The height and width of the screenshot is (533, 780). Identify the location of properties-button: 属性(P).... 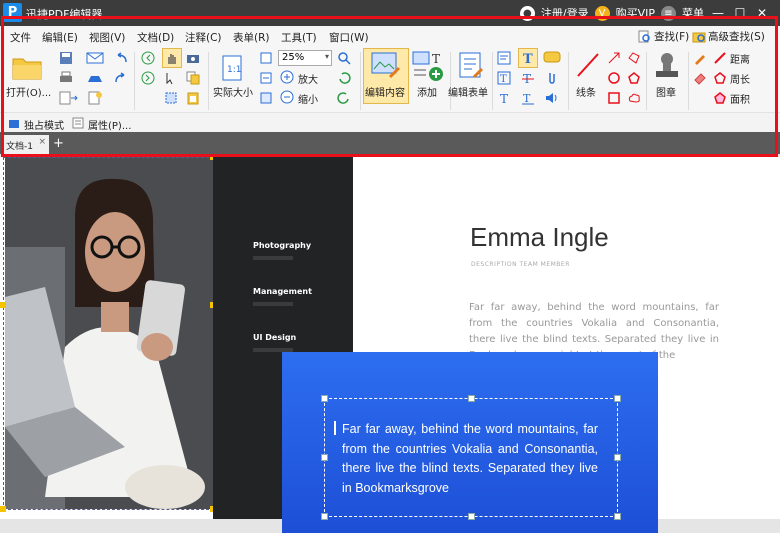
(109, 124).